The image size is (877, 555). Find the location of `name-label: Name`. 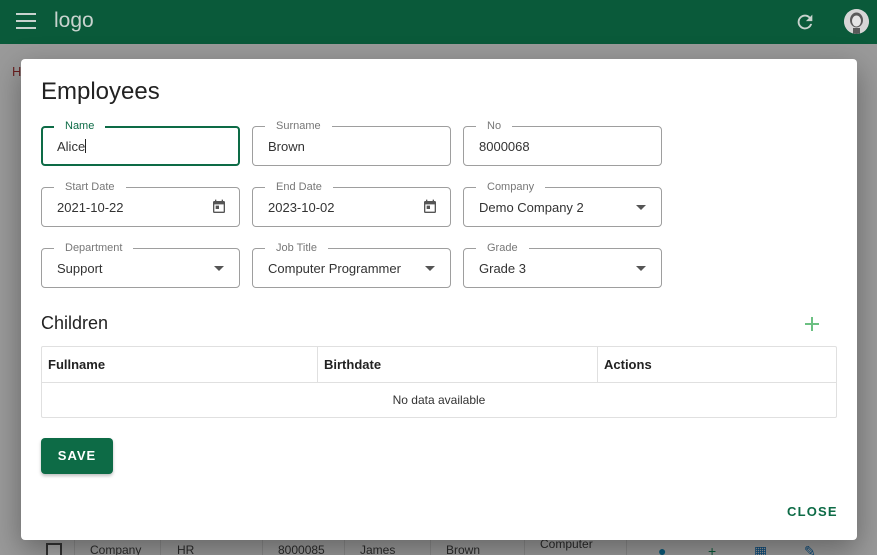

name-label: Name is located at coordinates (80, 126).